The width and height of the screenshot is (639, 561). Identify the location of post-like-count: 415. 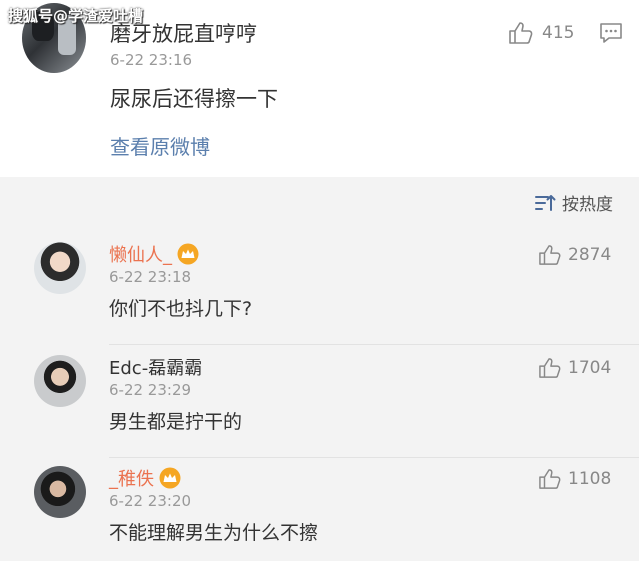
(558, 33).